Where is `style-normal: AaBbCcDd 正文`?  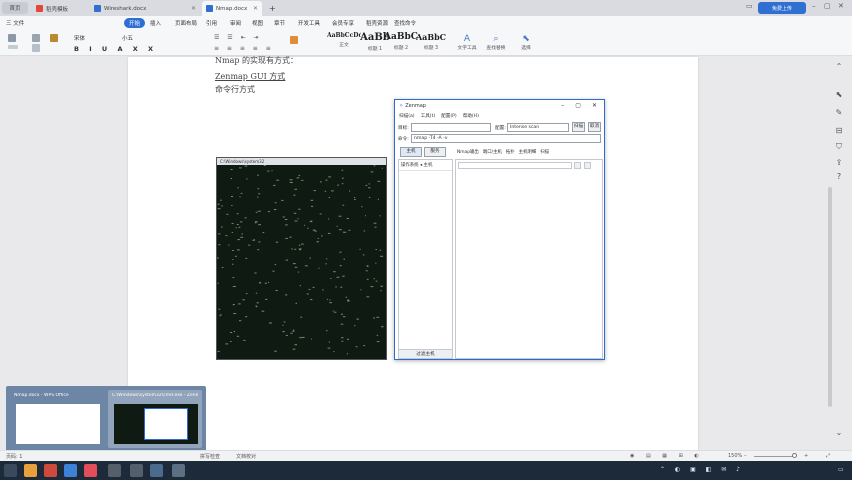
style-normal: AaBbCcDd 正文 is located at coordinates (344, 43).